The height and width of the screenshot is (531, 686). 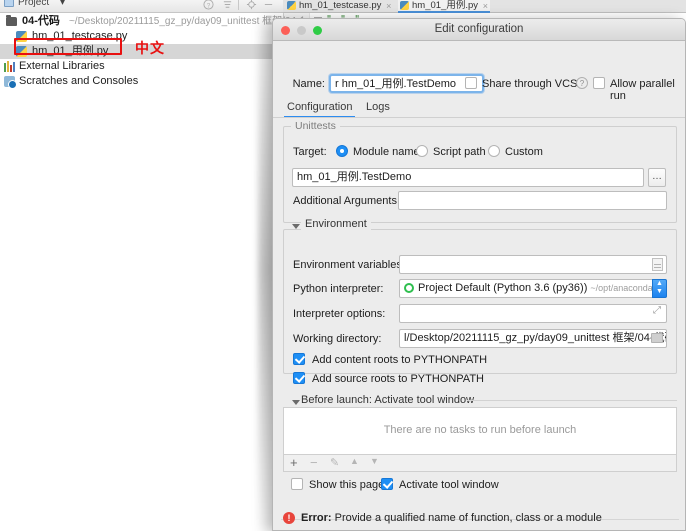 What do you see at coordinates (299, 378) in the screenshot?
I see `add-source-roots-checkbox` at bounding box center [299, 378].